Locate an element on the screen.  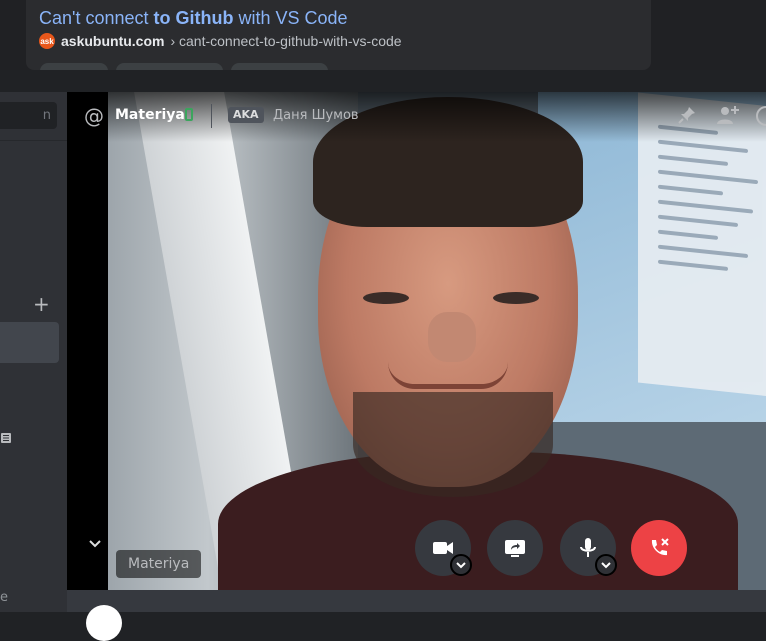
camera-options-button is located at coordinates (461, 565).